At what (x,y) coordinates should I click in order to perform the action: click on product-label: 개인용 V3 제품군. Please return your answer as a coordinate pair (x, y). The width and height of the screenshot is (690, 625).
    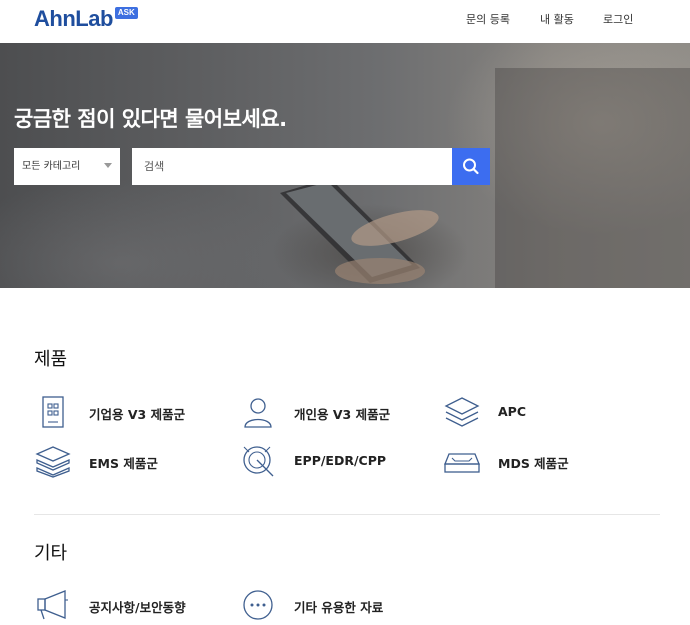
    Looking at the image, I should click on (342, 414).